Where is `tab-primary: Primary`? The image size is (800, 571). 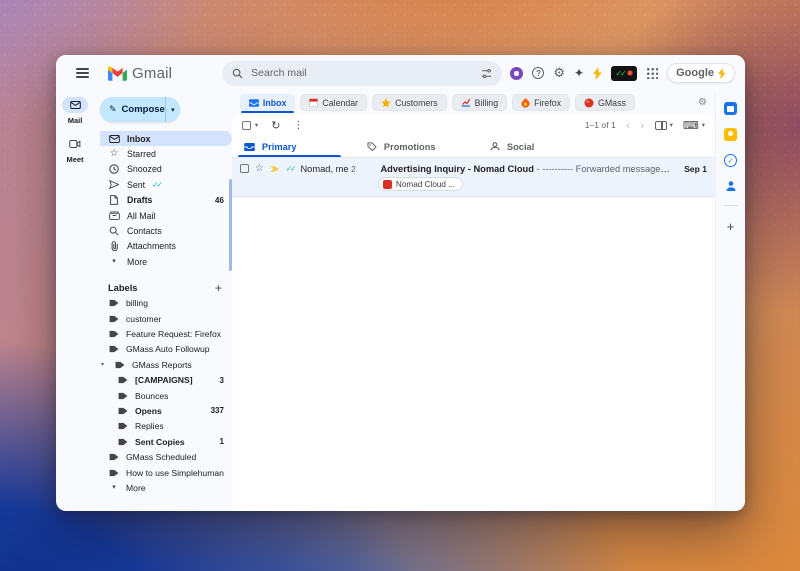
tab-primary: Primary is located at coordinates (293, 146).